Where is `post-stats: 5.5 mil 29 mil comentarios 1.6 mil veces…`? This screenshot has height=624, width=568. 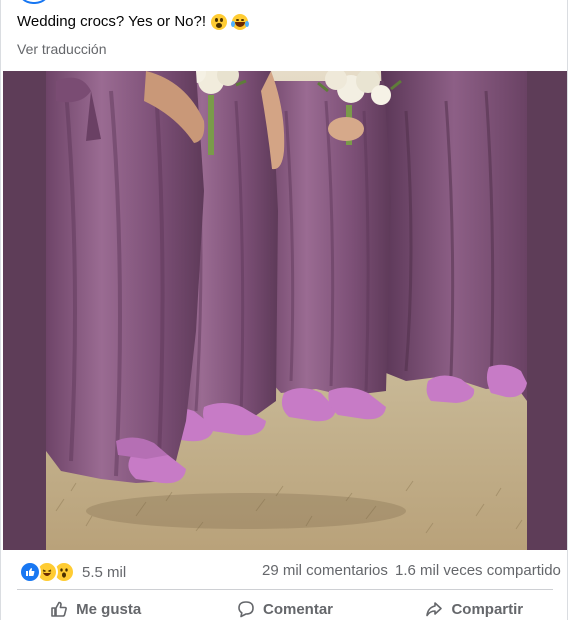 post-stats: 5.5 mil 29 mil comentarios 1.6 mil veces… is located at coordinates (284, 571).